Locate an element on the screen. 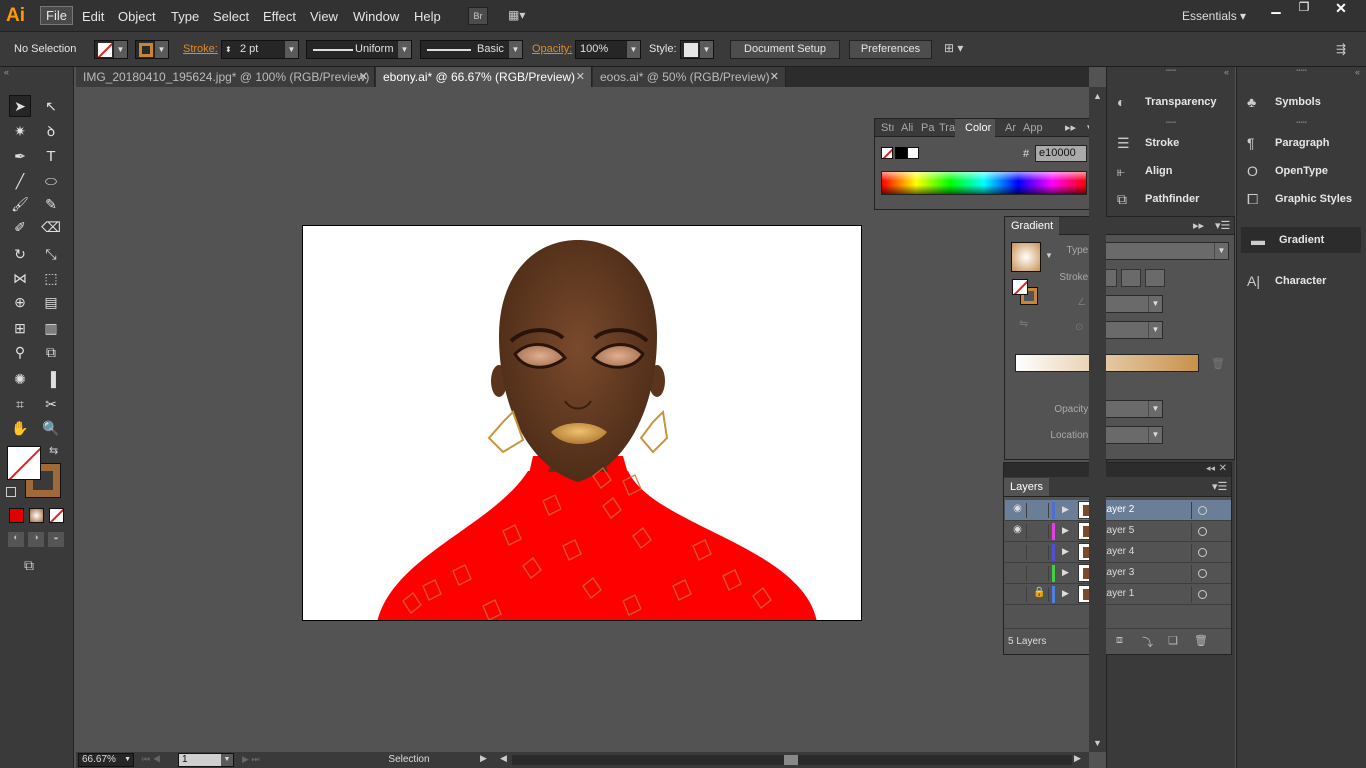  pencil-tool-icon: ✎ is located at coordinates (51, 204).